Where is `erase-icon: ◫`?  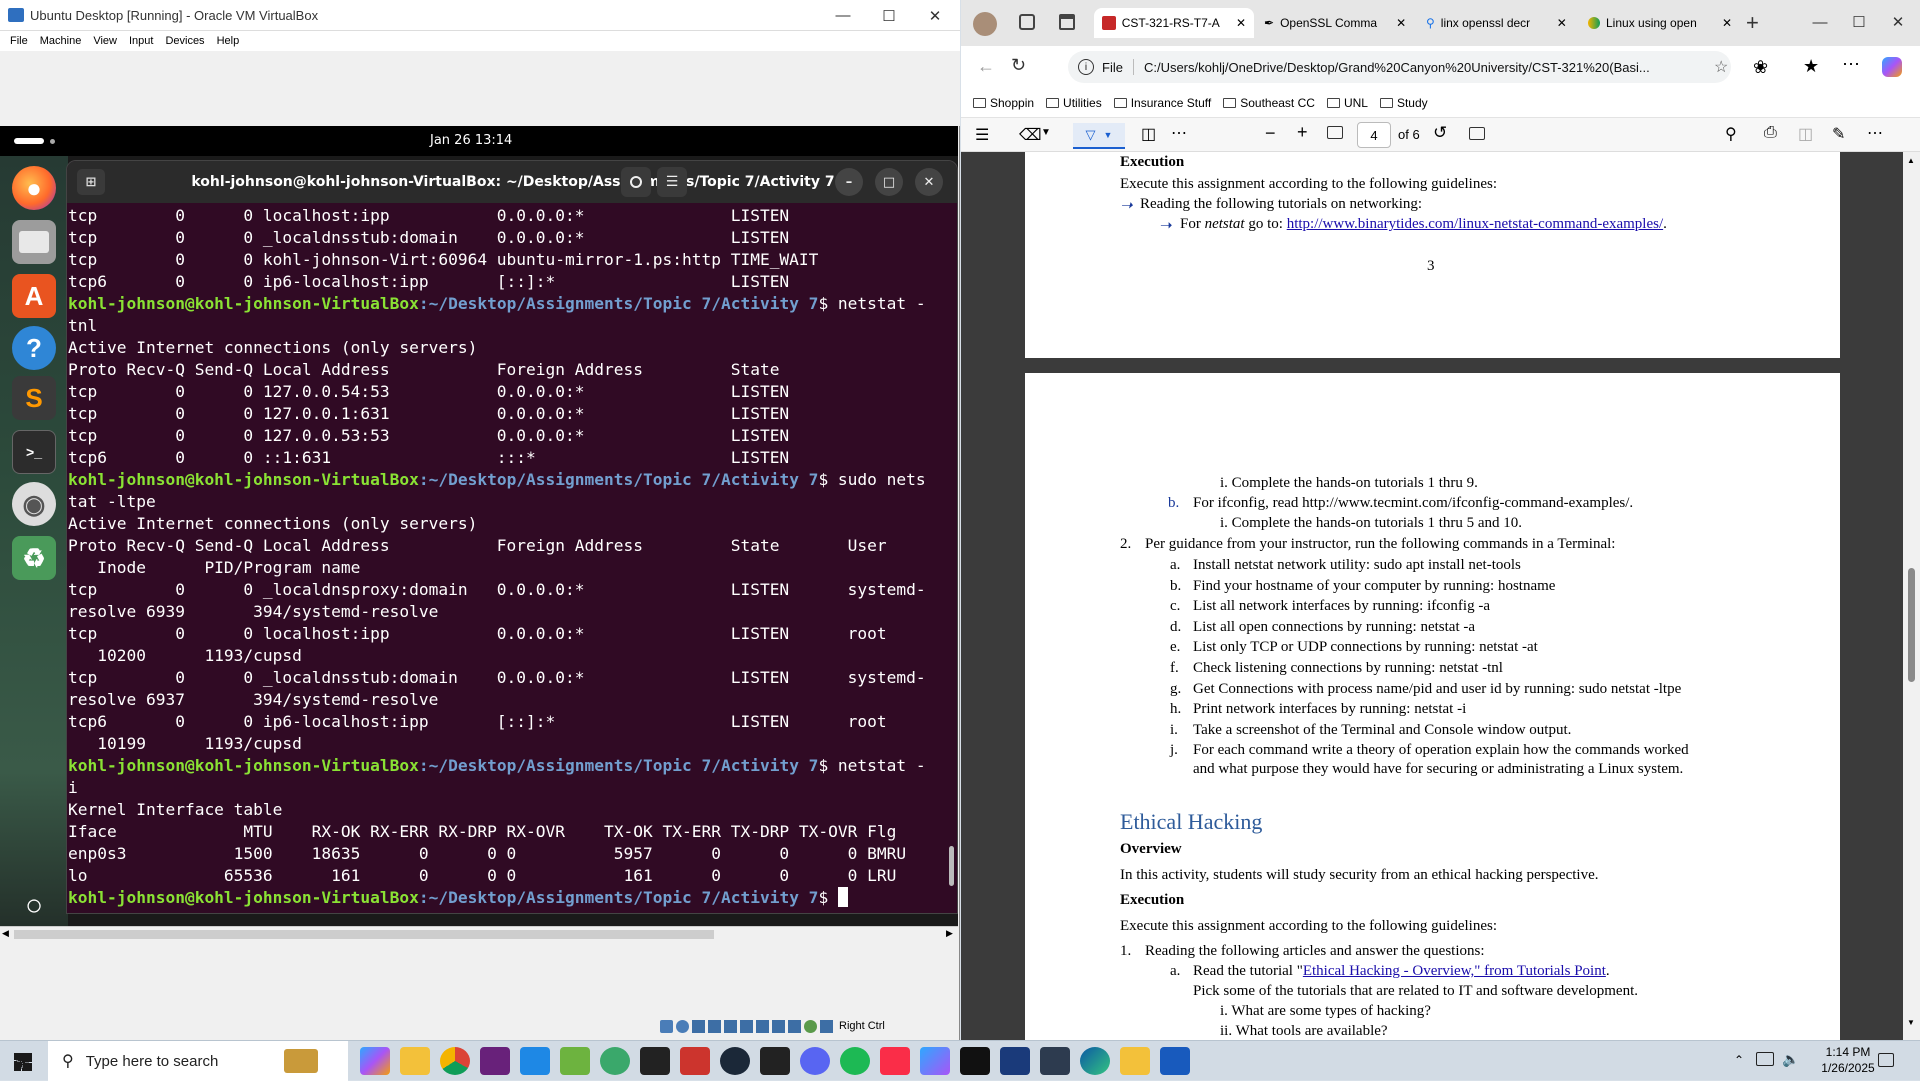
erase-icon: ◫ is located at coordinates (1148, 134).